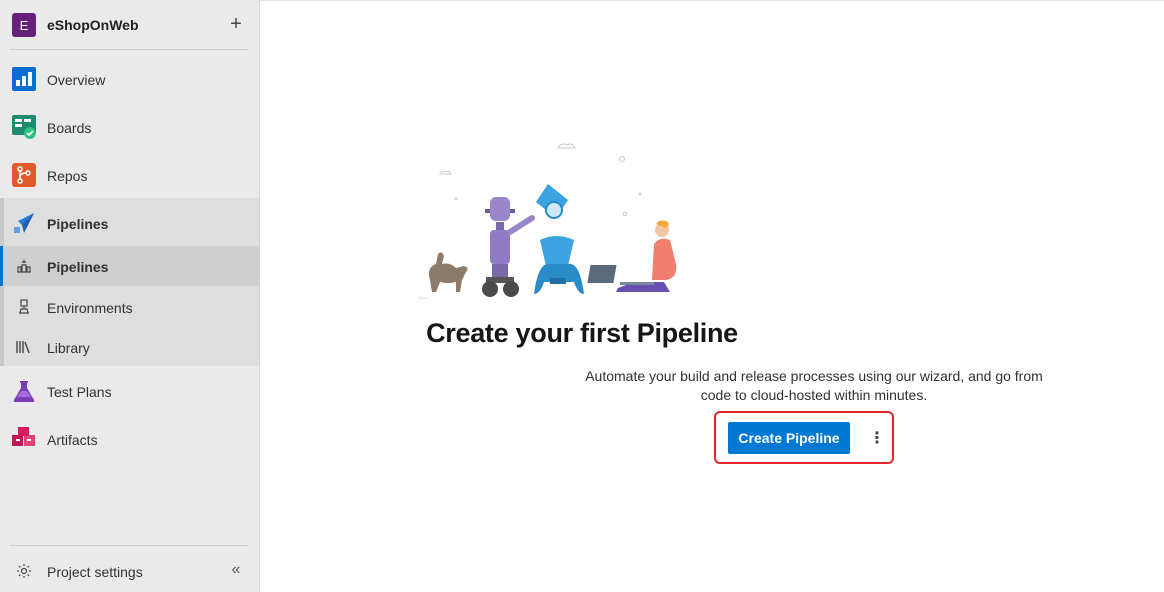 The height and width of the screenshot is (592, 1164). I want to click on test-plans-icon, so click(24, 391).